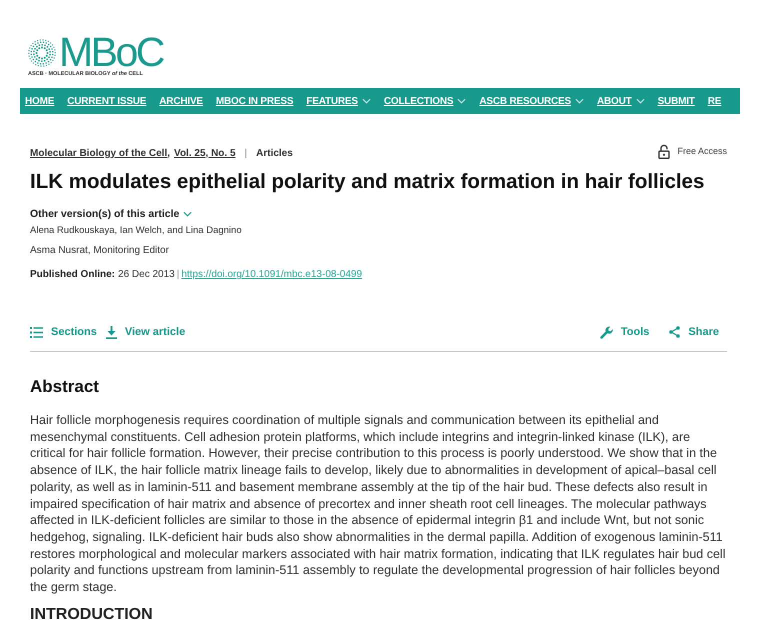 The height and width of the screenshot is (634, 760). I want to click on published-date: 26 Dec 2013, so click(146, 275).